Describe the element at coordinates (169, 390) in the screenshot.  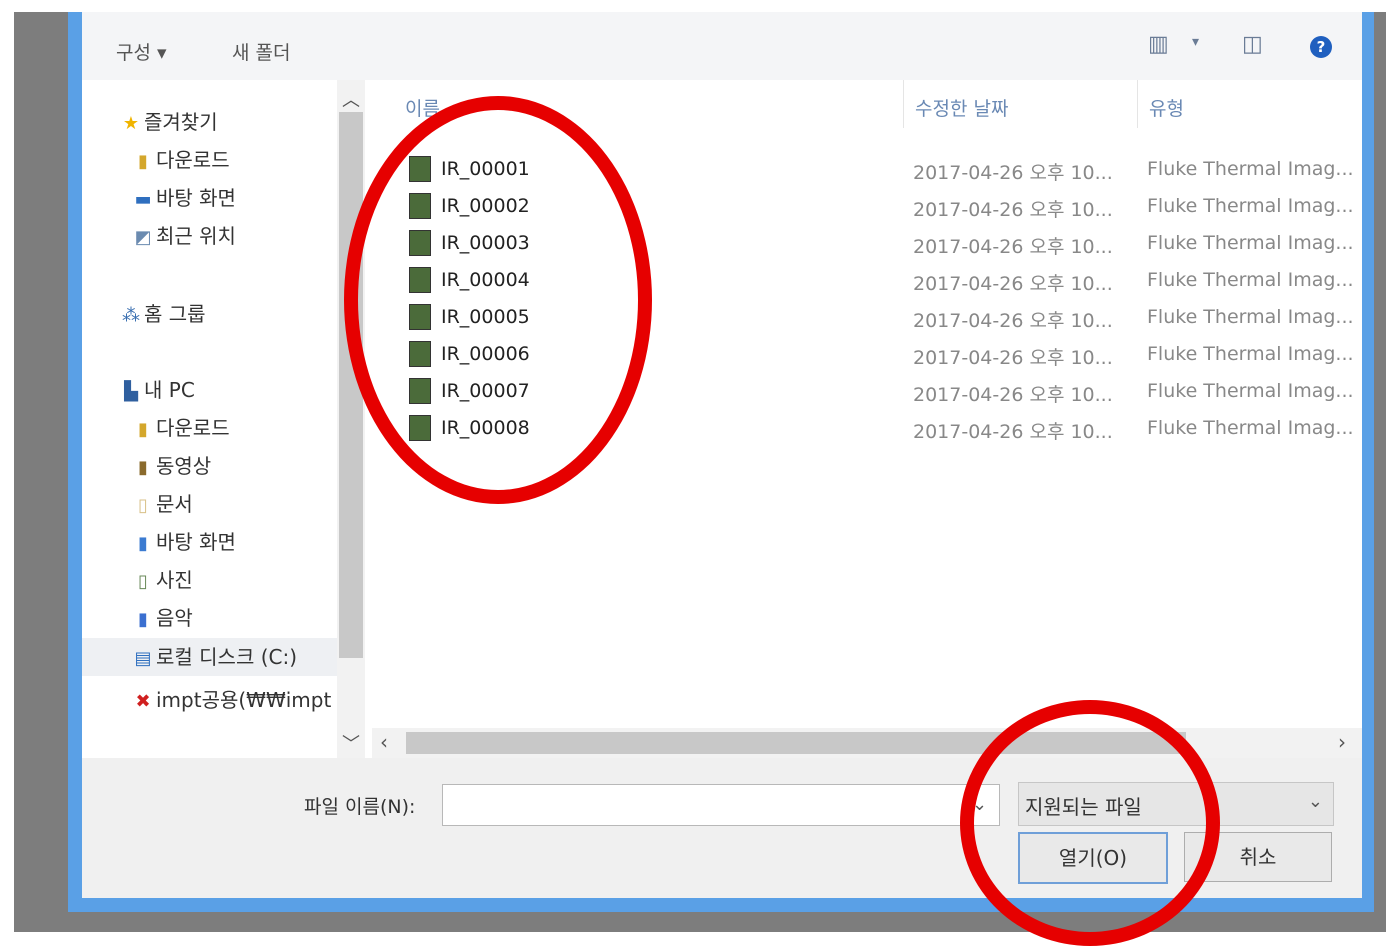
I see `nav-label: 내 PC` at that location.